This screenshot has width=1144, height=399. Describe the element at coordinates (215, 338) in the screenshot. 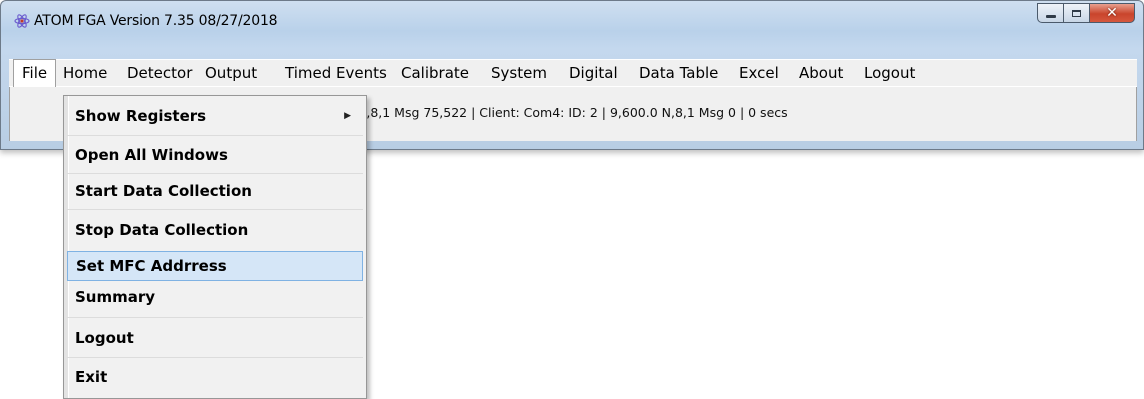

I see `menu-item-logout: Logout` at that location.